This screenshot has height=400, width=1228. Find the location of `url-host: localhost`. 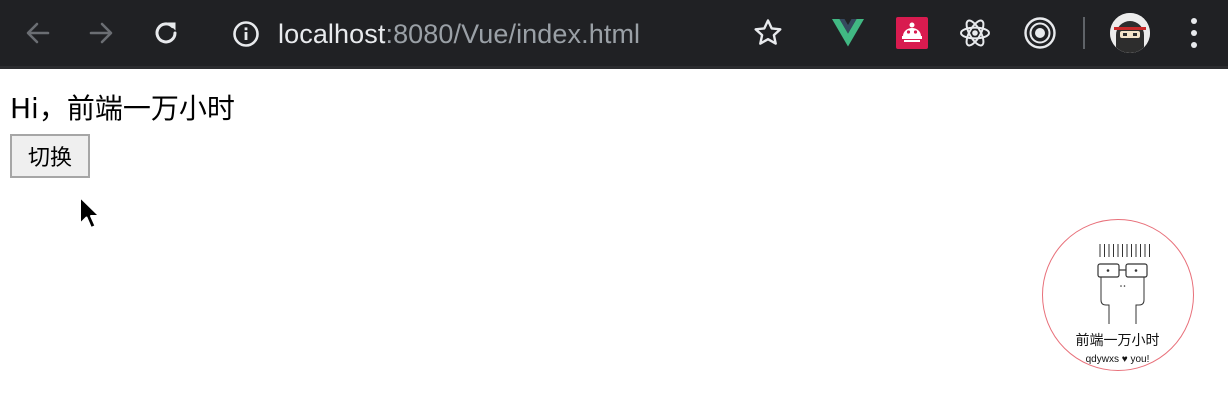

url-host: localhost is located at coordinates (332, 34).